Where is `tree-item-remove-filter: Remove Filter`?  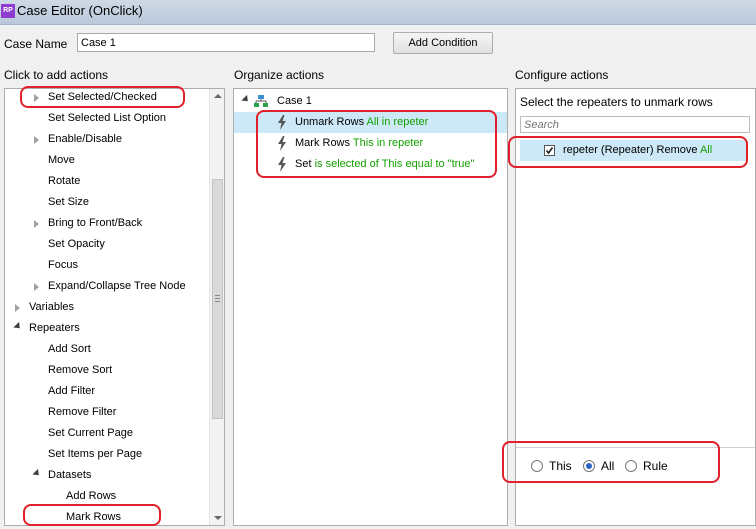
tree-item-remove-filter: Remove Filter is located at coordinates (105, 412).